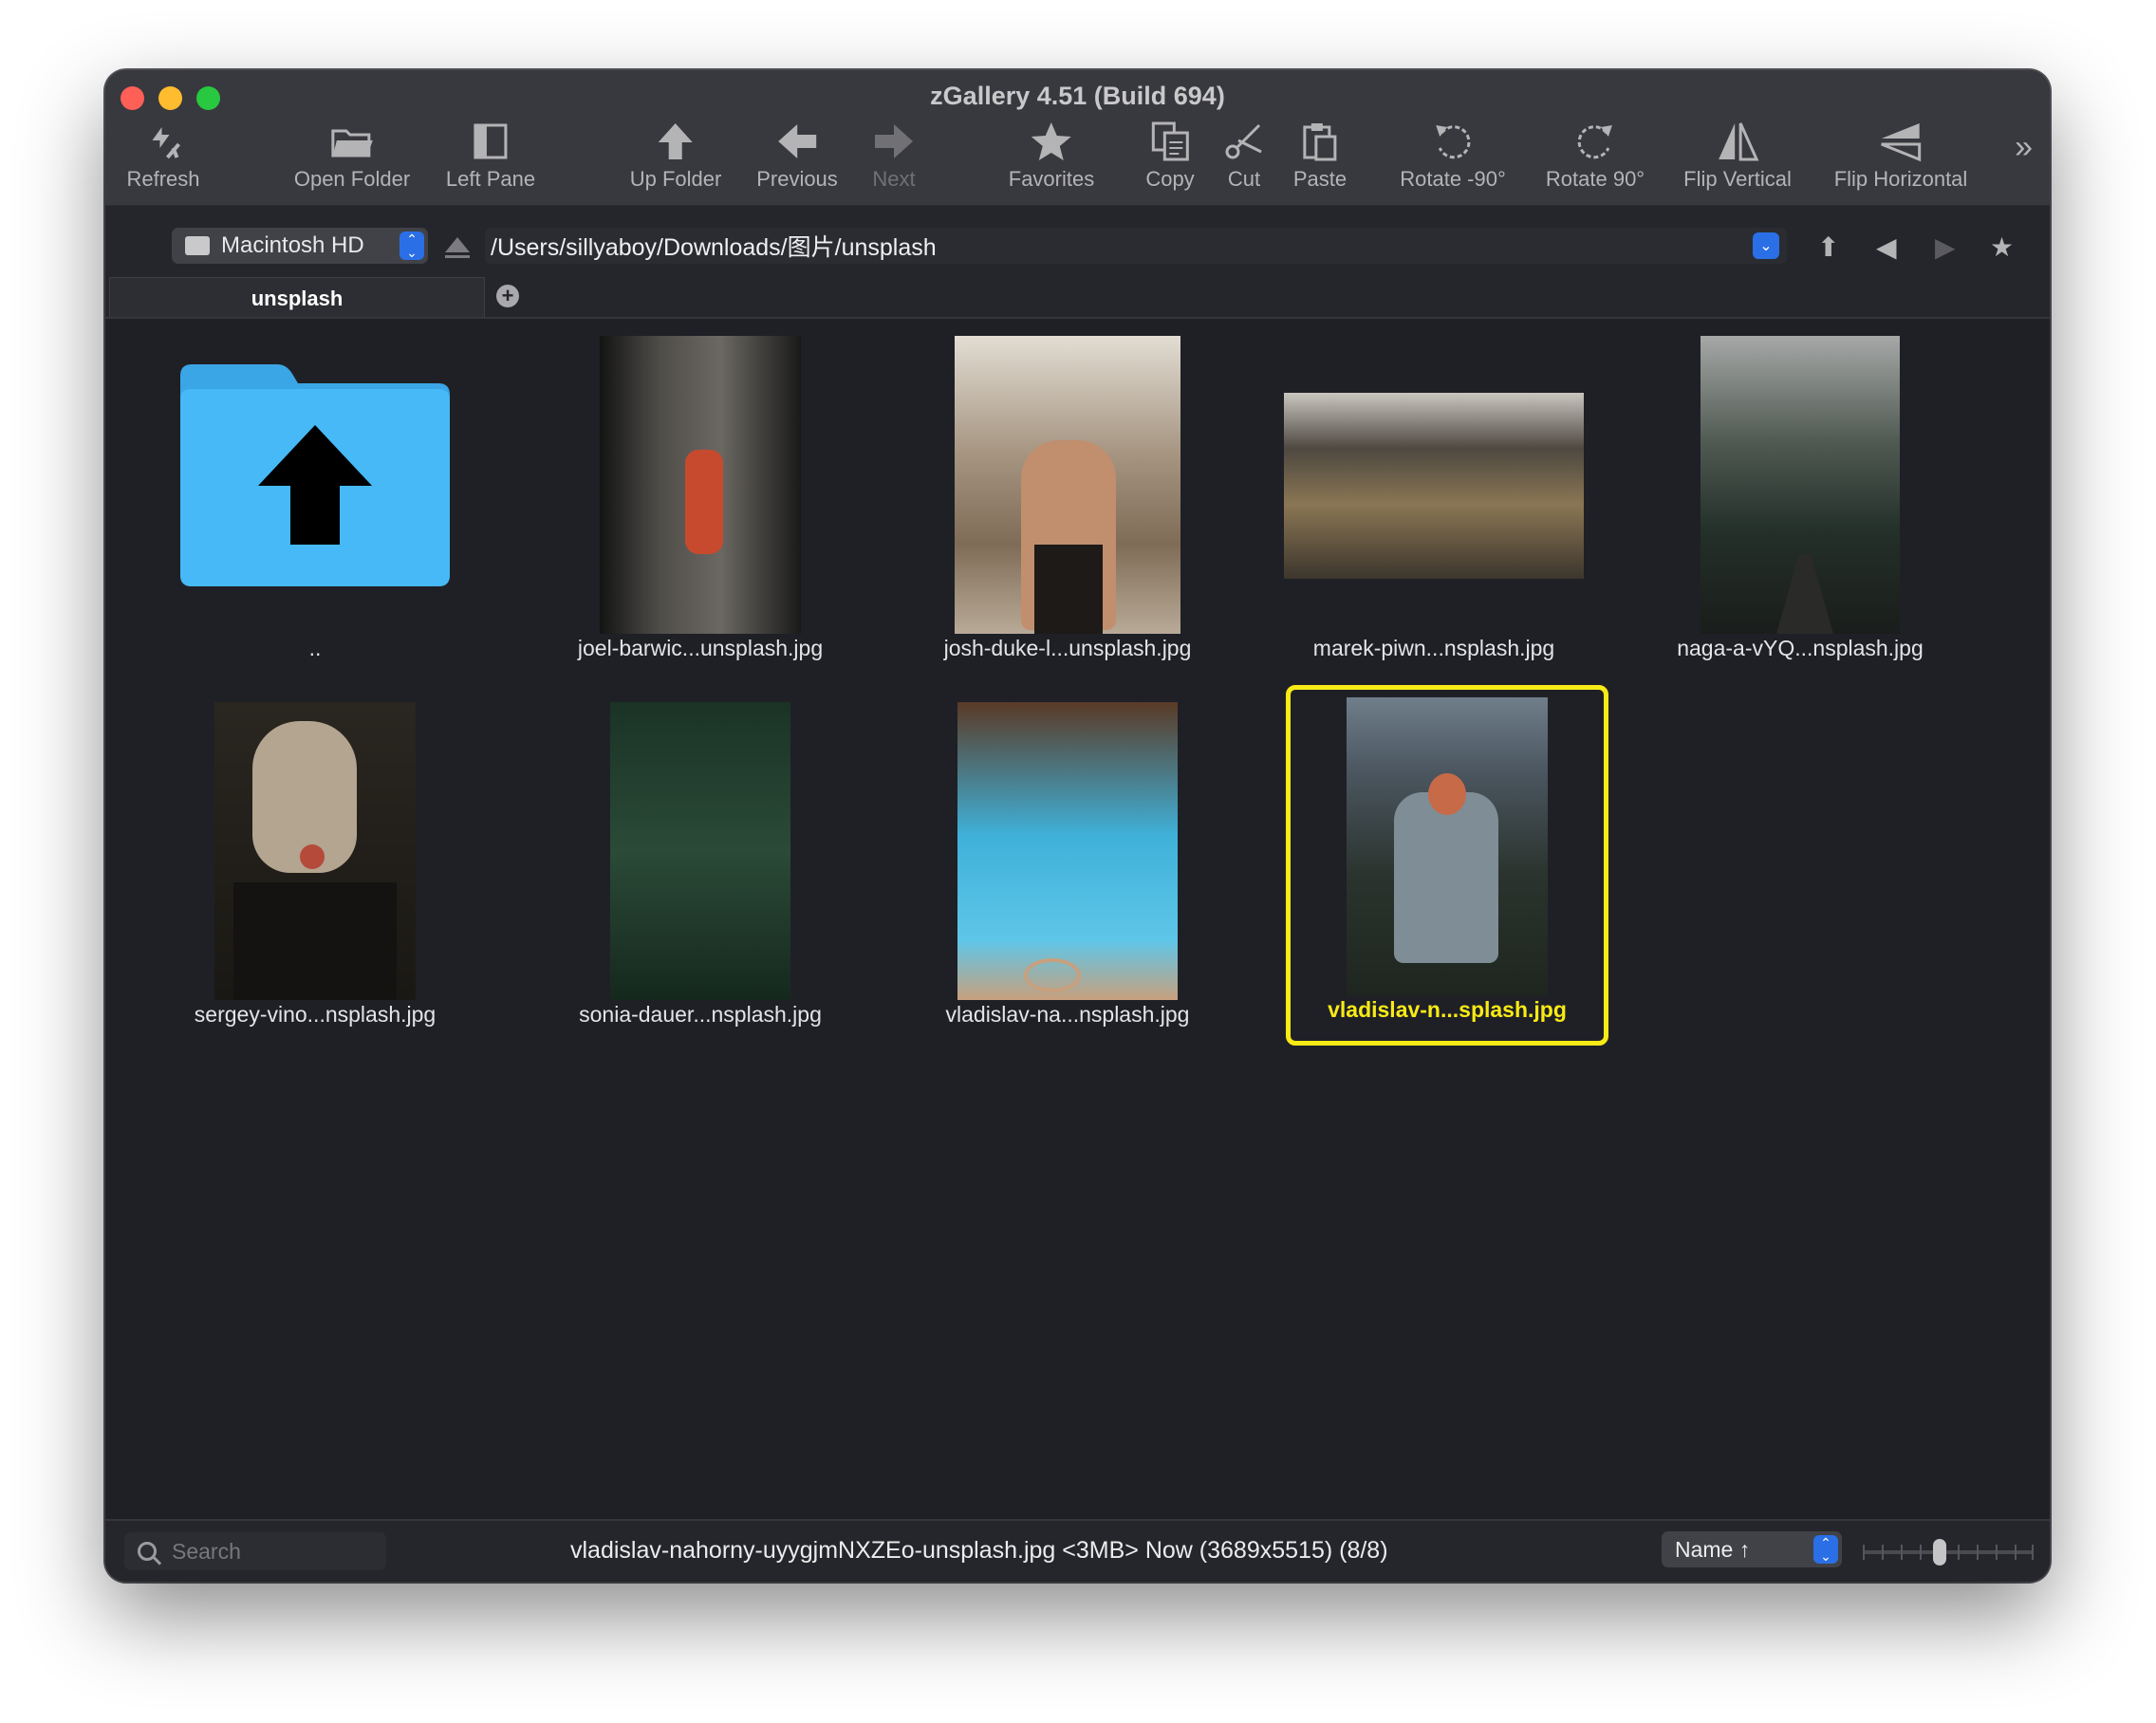 The image size is (2156, 1723). What do you see at coordinates (1828, 247) in the screenshot?
I see `nav-up-icon: ⬆` at bounding box center [1828, 247].